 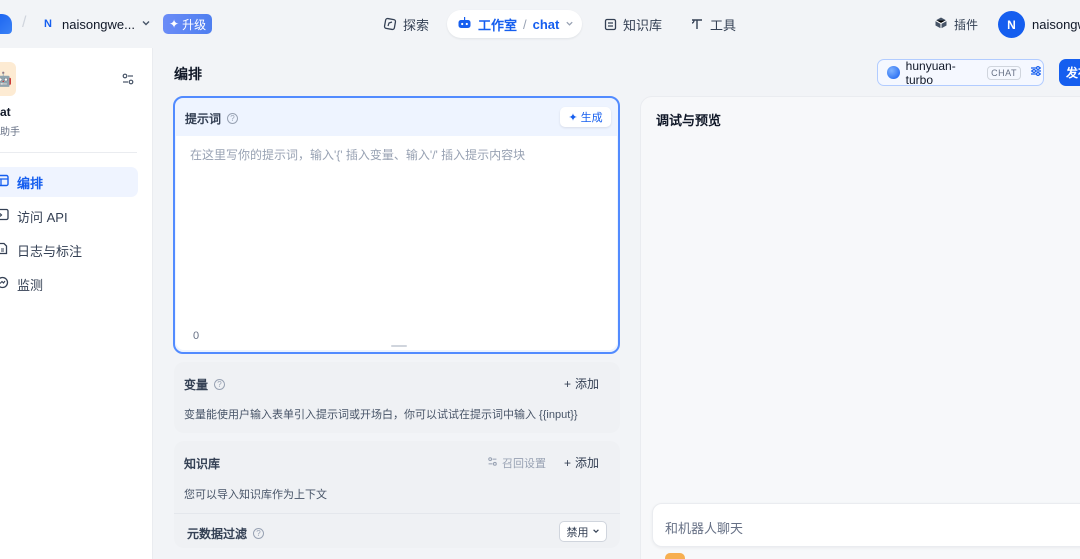 I want to click on plugins-button: 插件, so click(x=956, y=24).